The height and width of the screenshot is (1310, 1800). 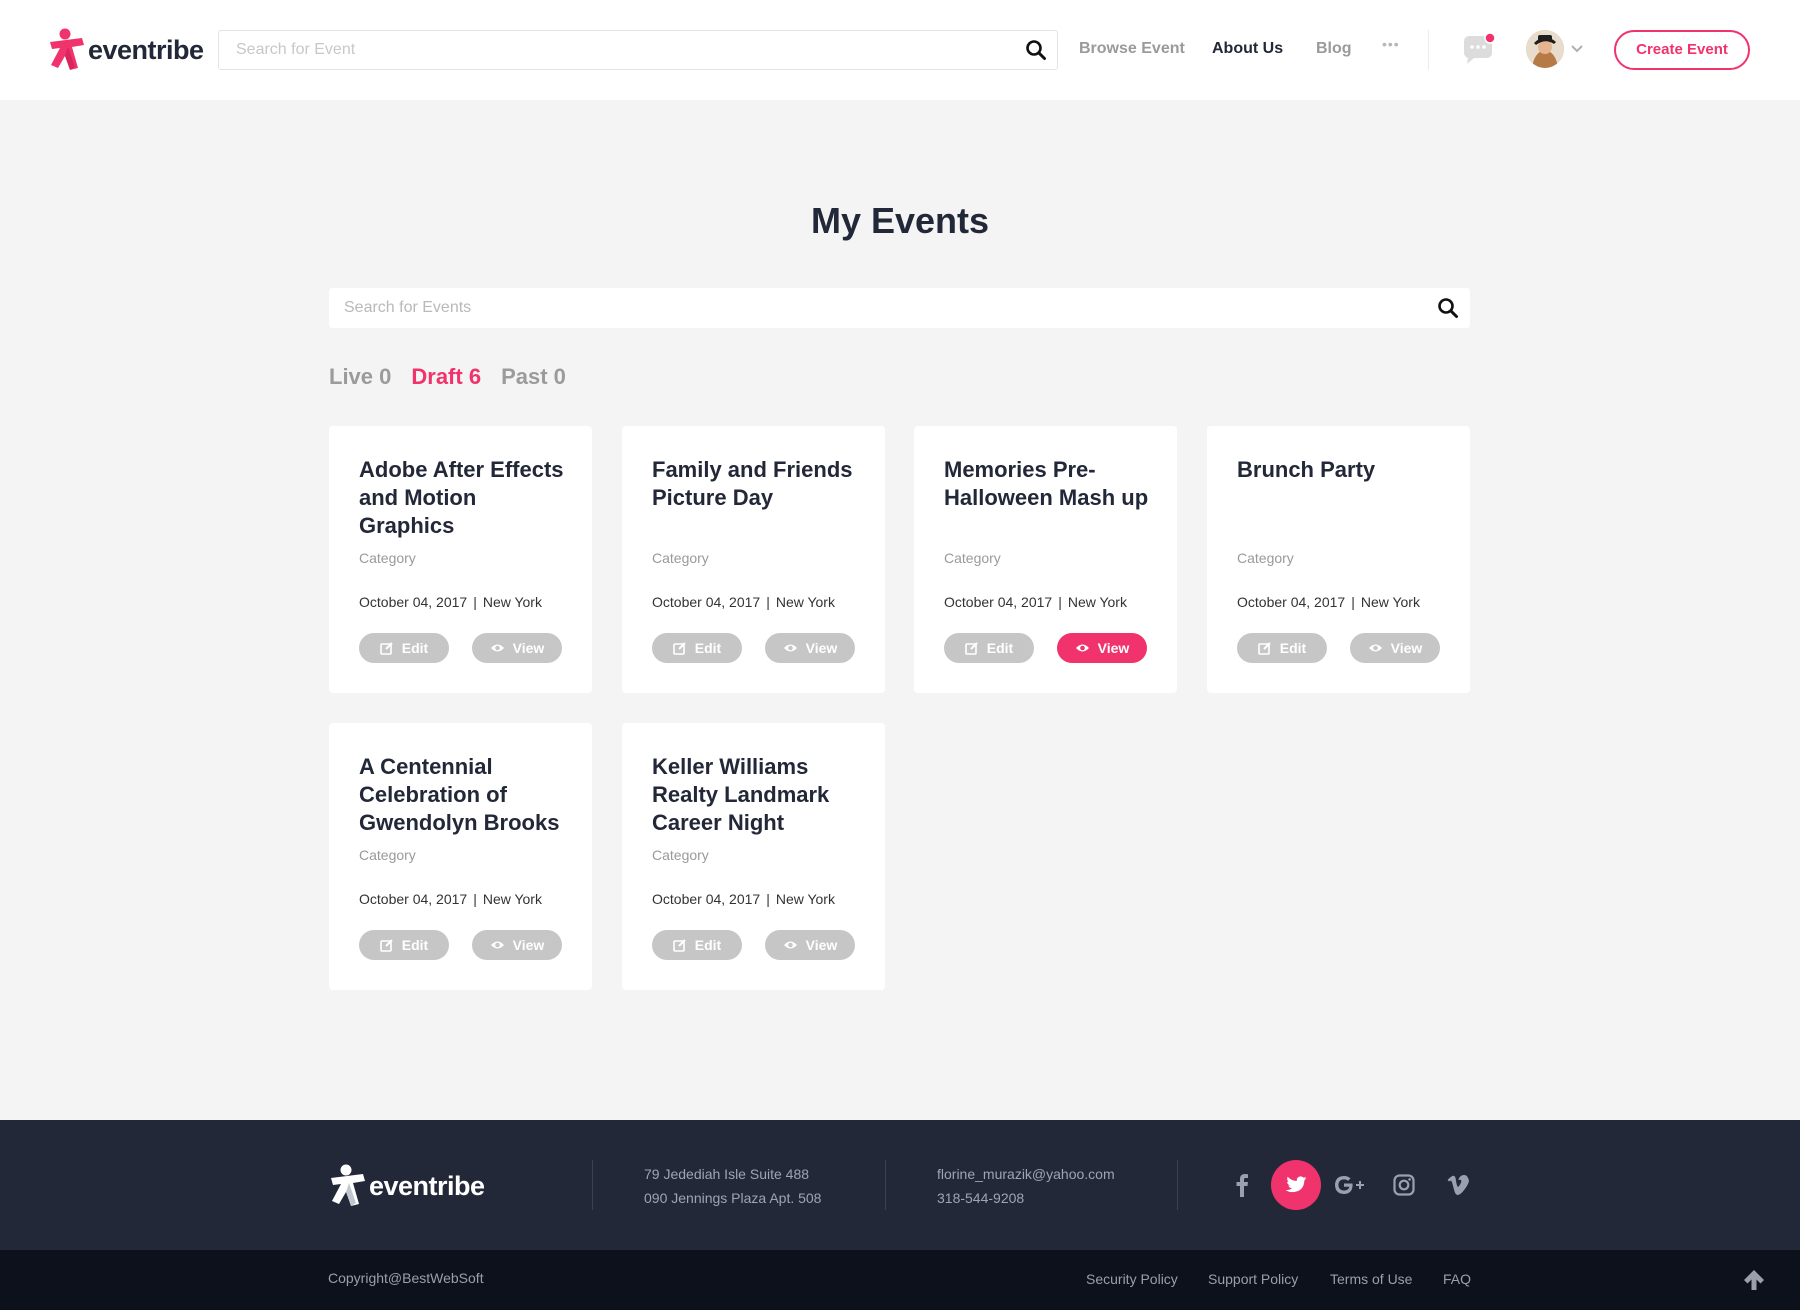 I want to click on tab-past: Past 0, so click(x=533, y=379).